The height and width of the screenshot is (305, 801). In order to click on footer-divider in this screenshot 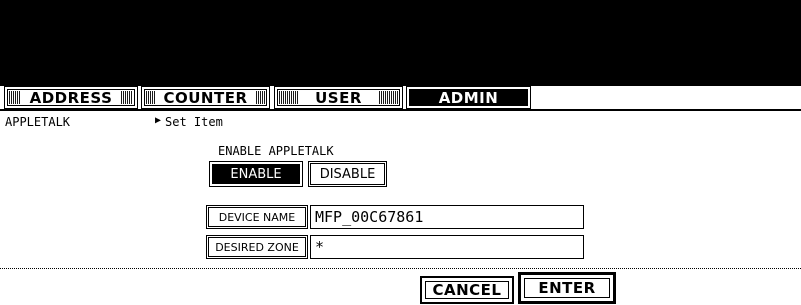, I will do `click(400, 268)`.